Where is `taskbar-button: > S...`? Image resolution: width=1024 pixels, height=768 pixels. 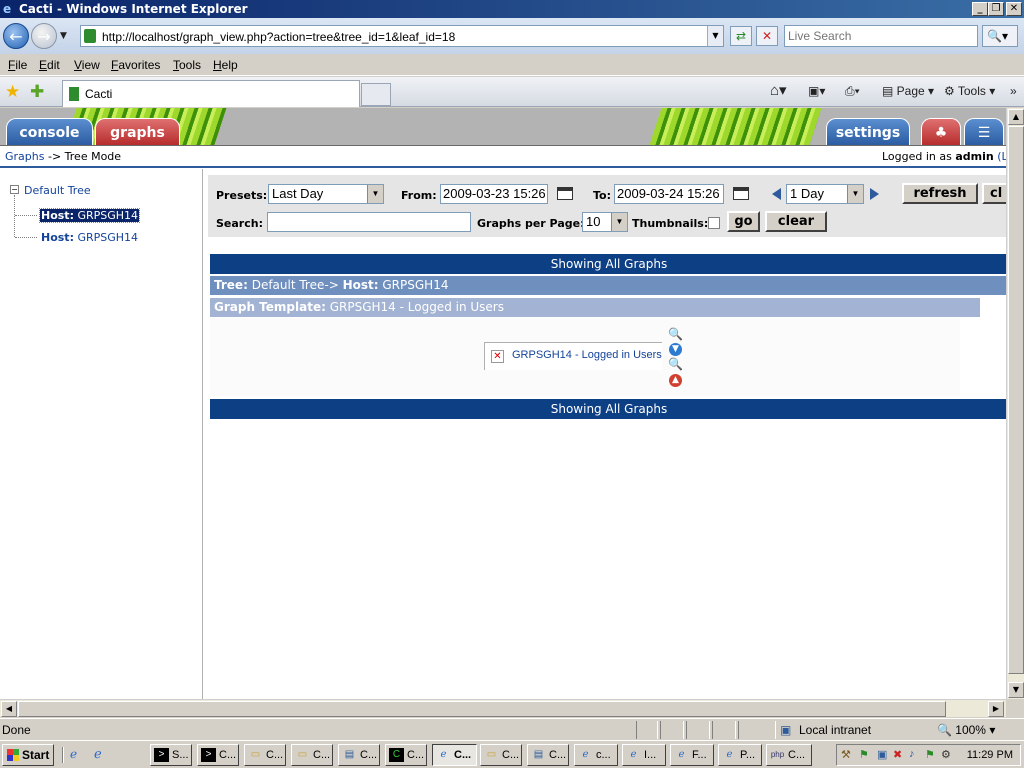 taskbar-button: > S... is located at coordinates (171, 755).